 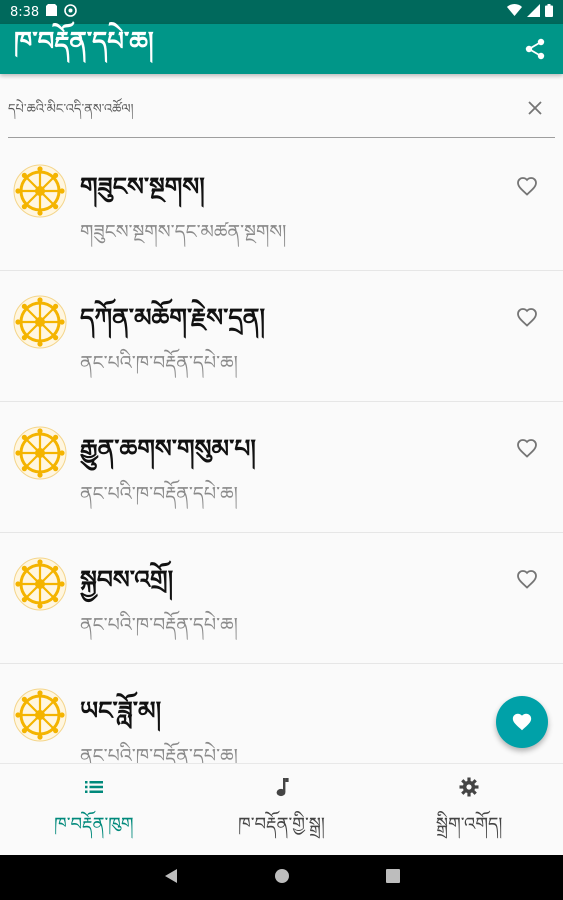 I want to click on system-navigation-bar, so click(x=281, y=877).